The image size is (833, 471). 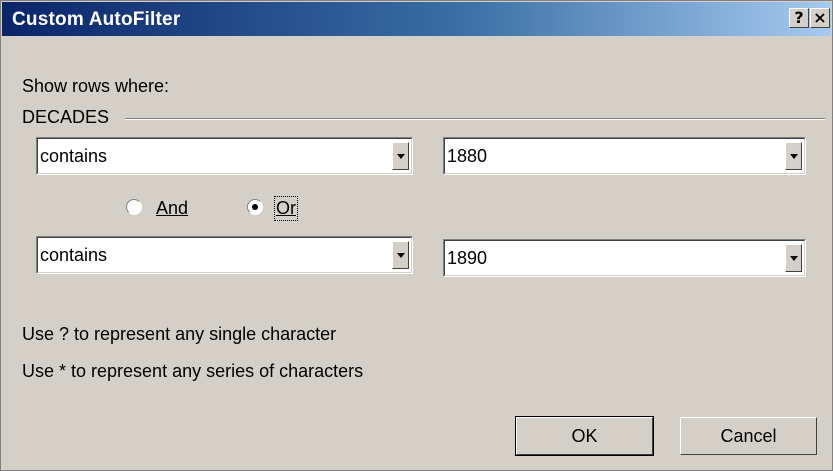 What do you see at coordinates (748, 436) in the screenshot?
I see `cancel-button: Cancel` at bounding box center [748, 436].